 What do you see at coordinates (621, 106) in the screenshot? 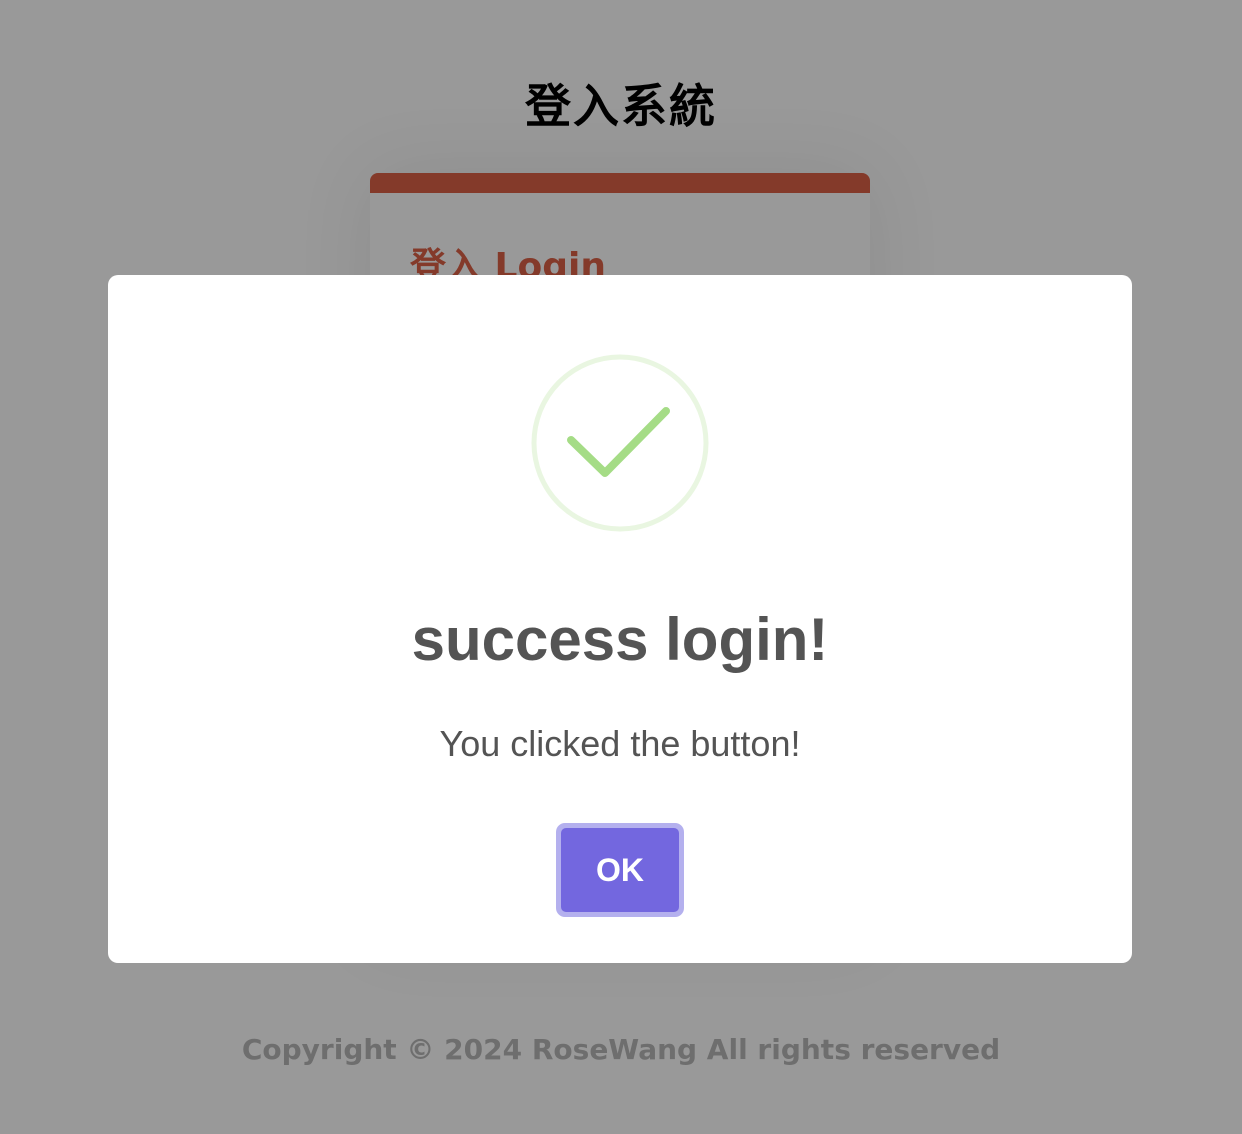
I see `page-title: 登入系統` at bounding box center [621, 106].